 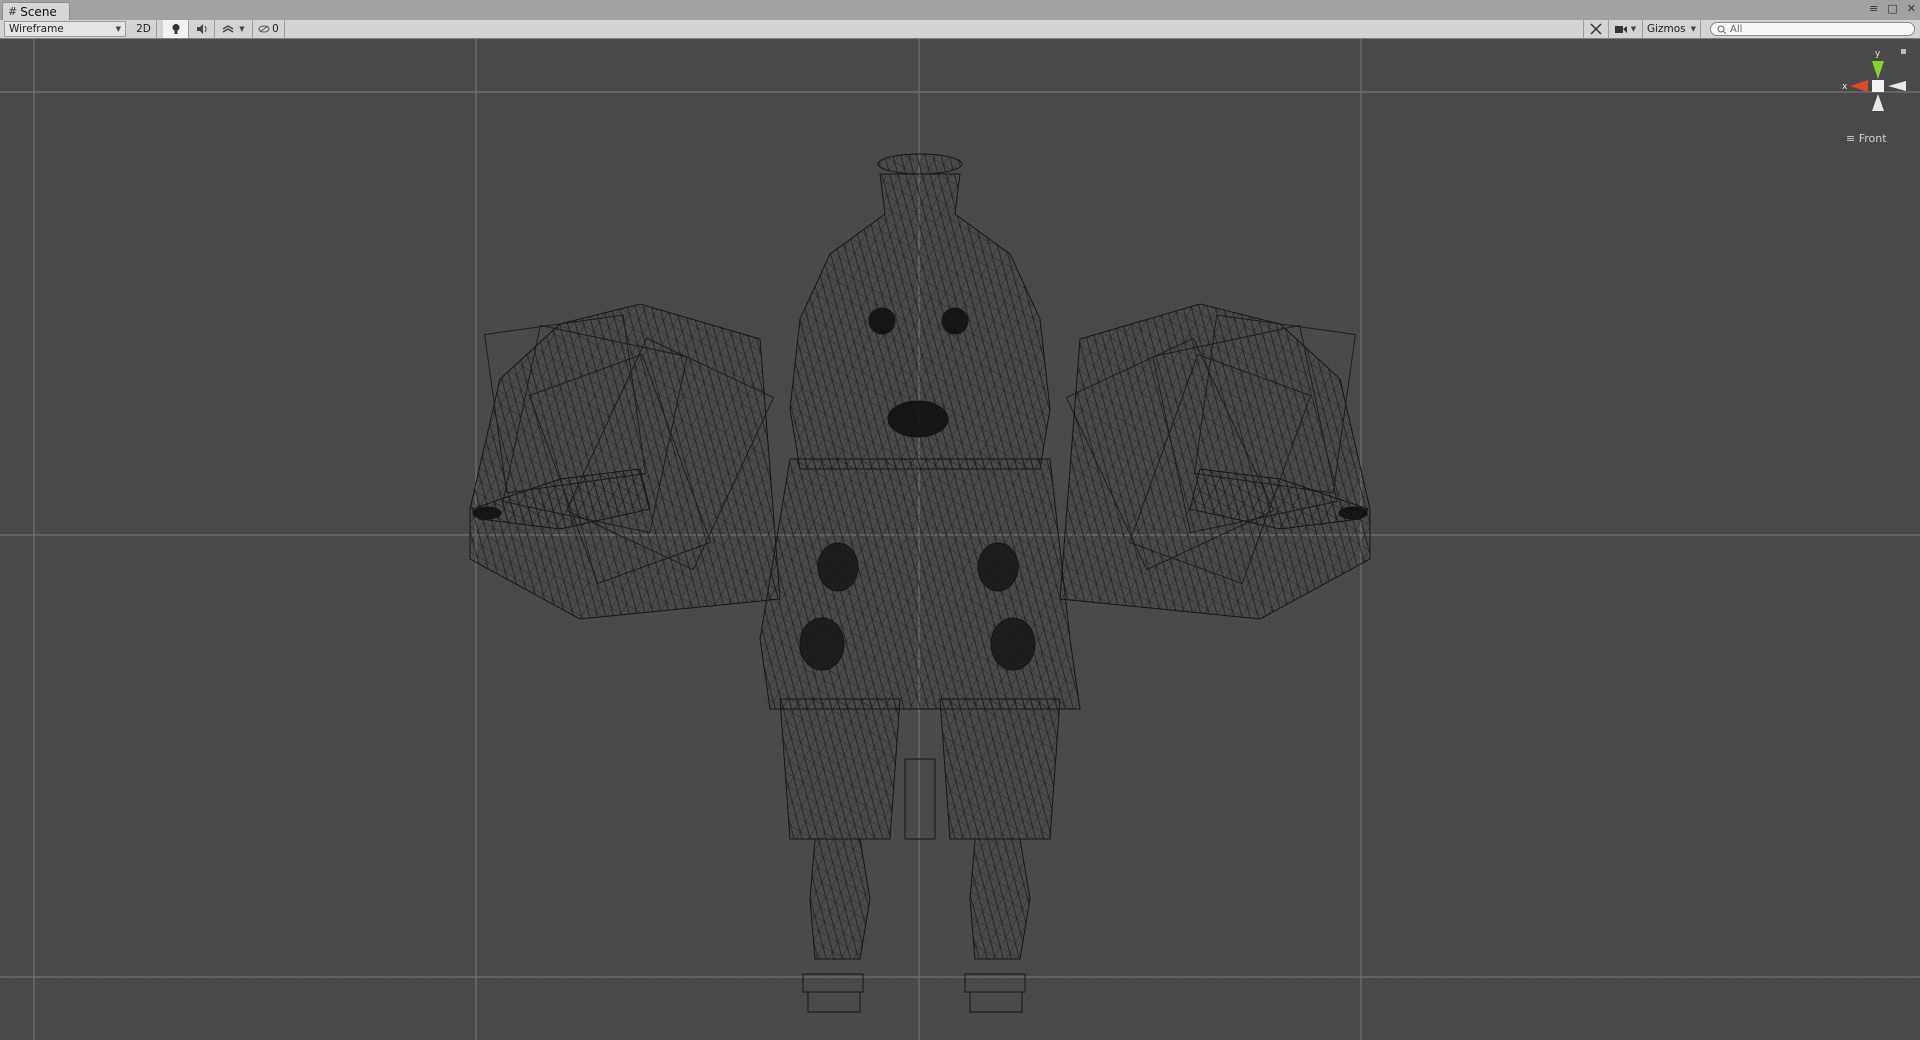 I want to click on axis-y-label: y, so click(x=1878, y=54).